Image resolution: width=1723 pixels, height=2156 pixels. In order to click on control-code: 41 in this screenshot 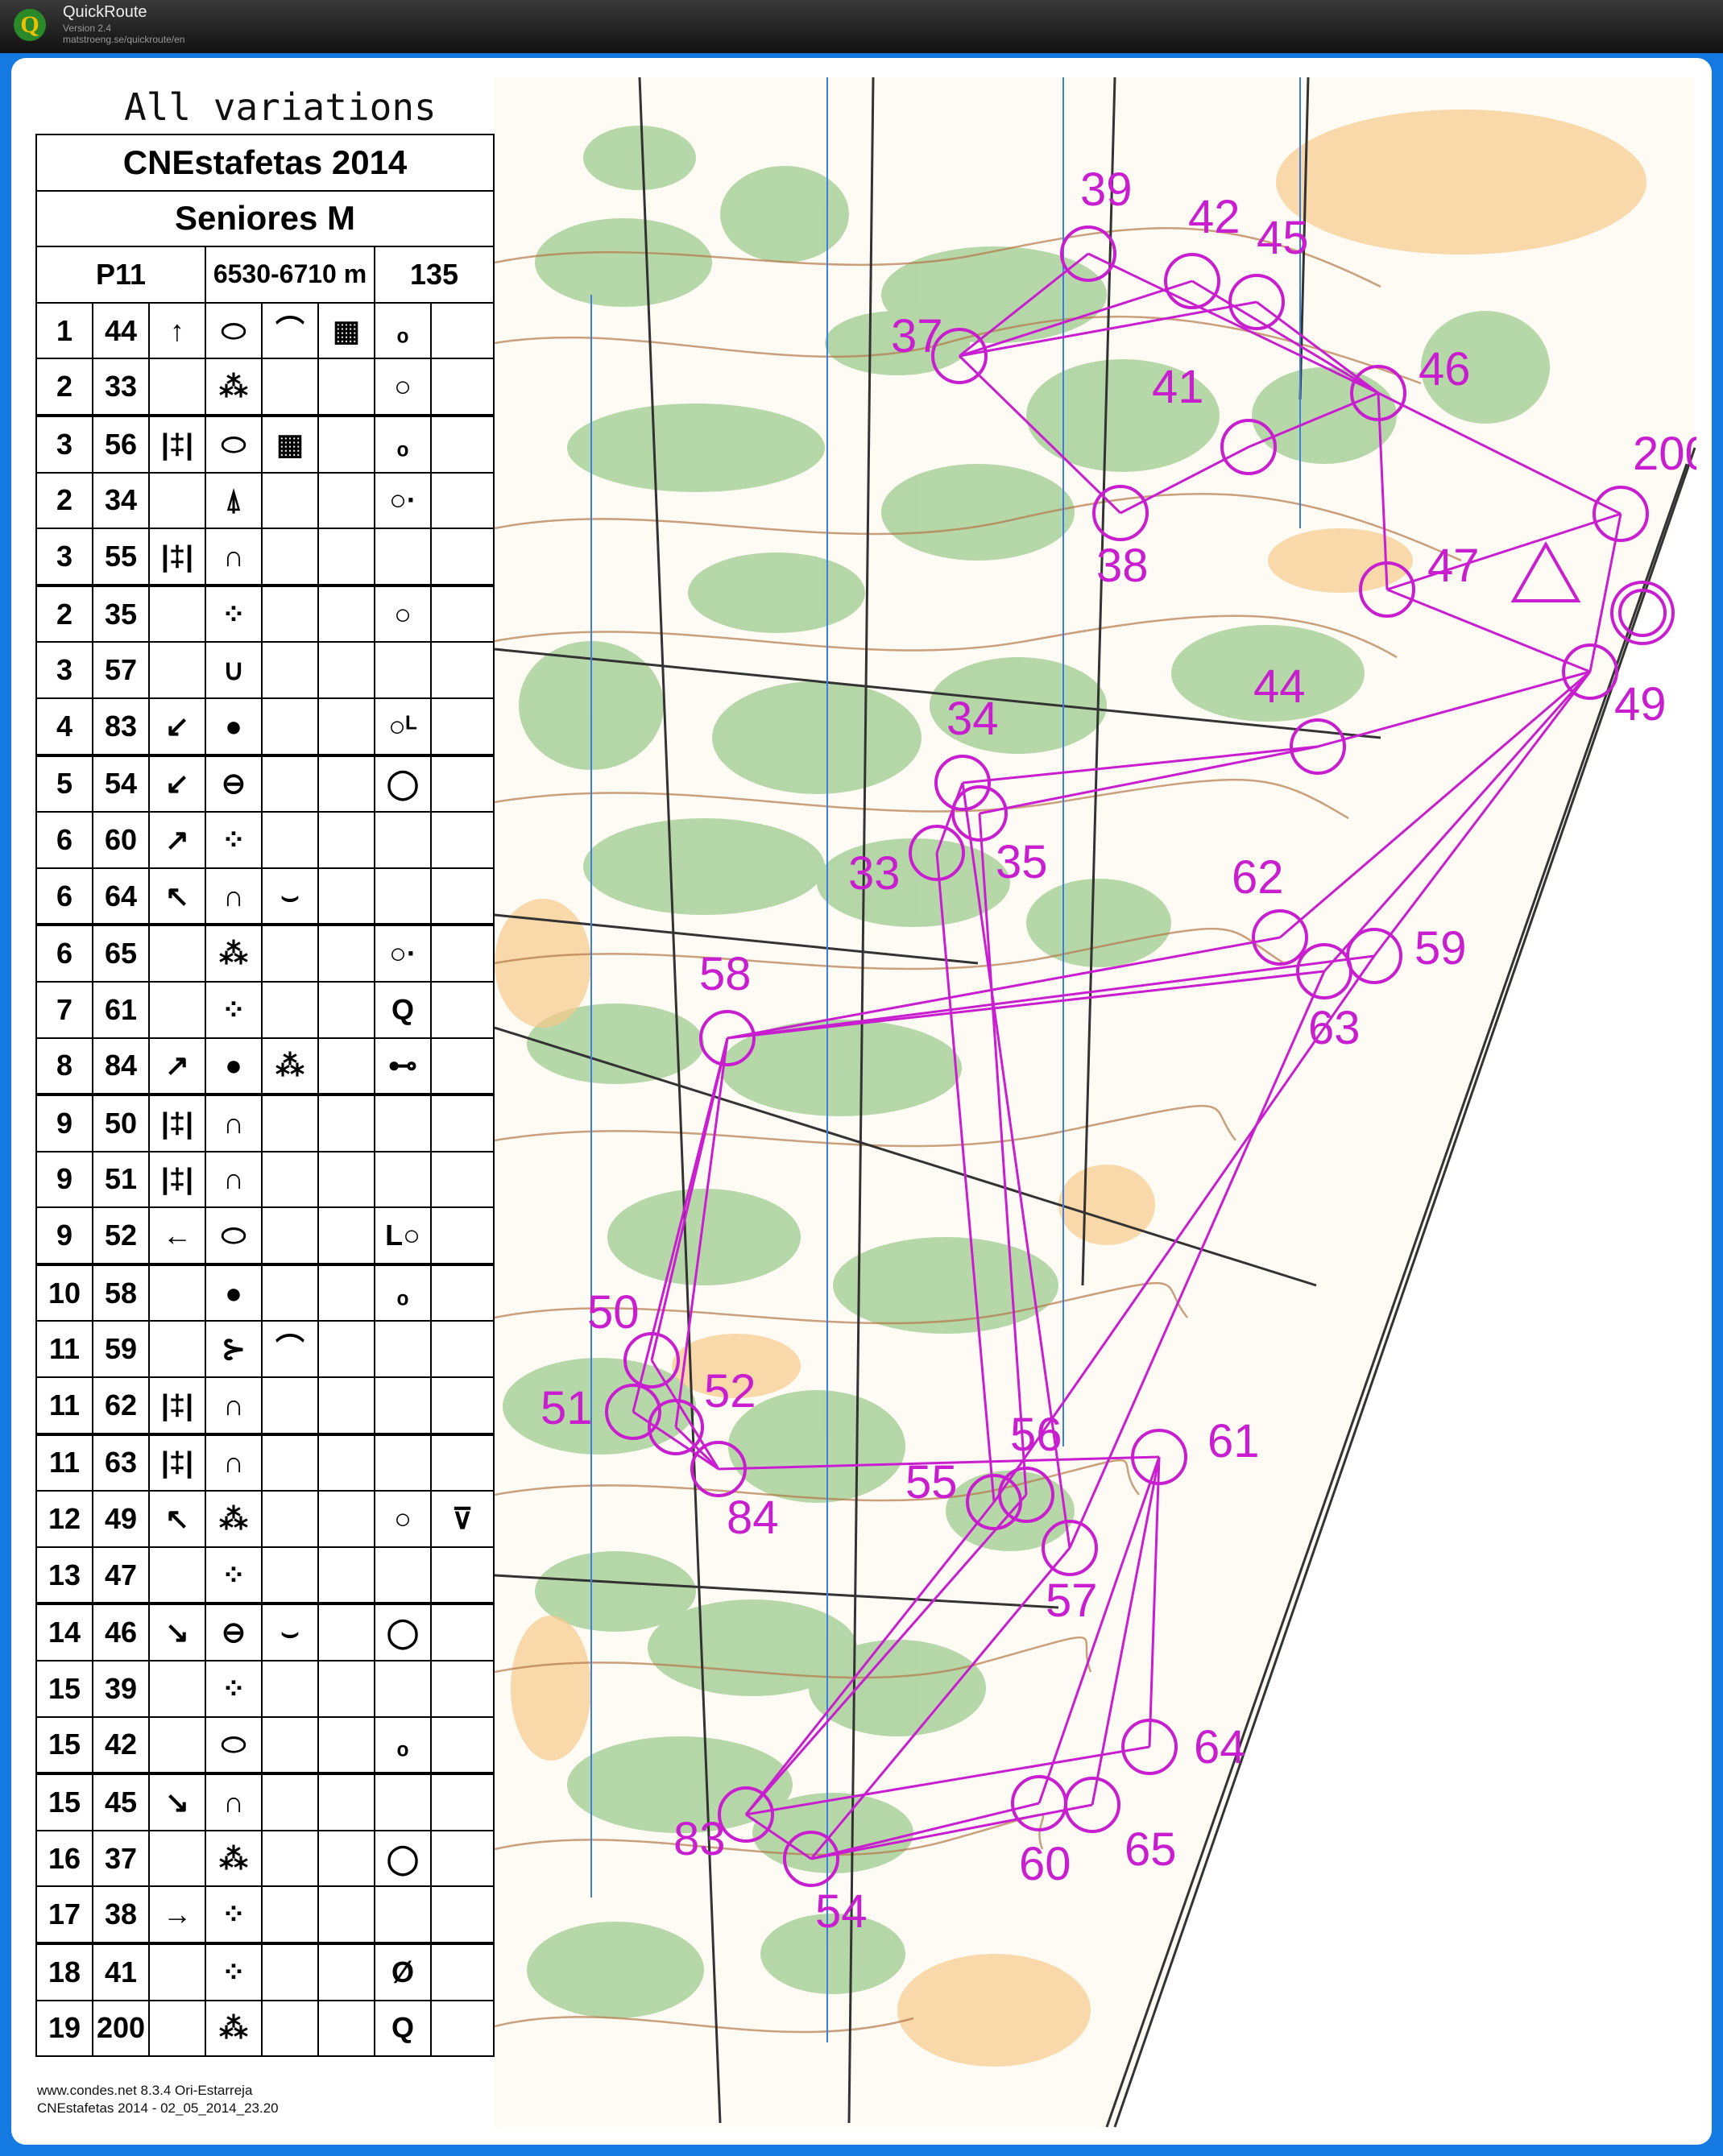, I will do `click(121, 1971)`.